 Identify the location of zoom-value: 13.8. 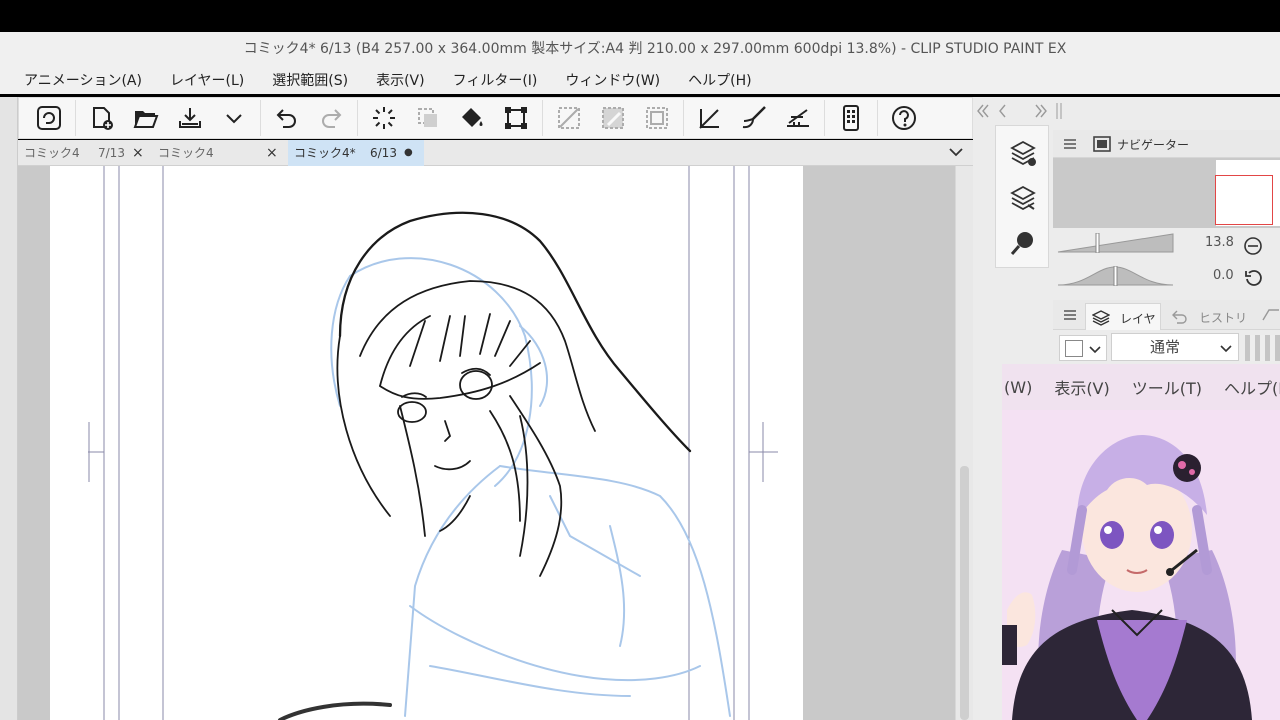
(1219, 242).